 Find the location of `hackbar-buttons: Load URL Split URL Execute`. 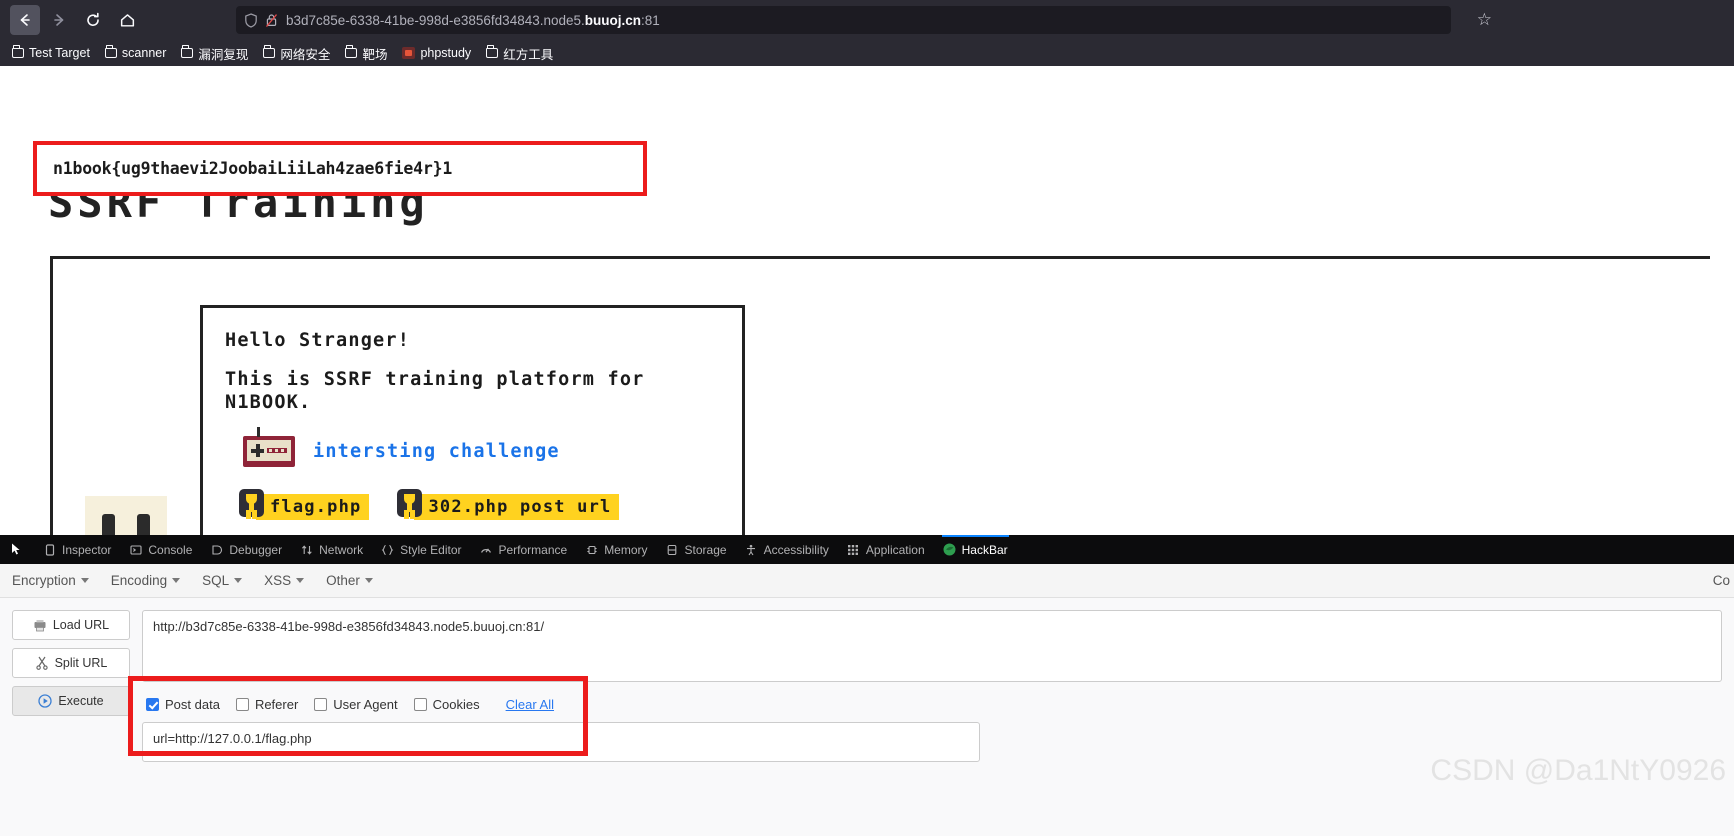

hackbar-buttons: Load URL Split URL Execute is located at coordinates (71, 688).